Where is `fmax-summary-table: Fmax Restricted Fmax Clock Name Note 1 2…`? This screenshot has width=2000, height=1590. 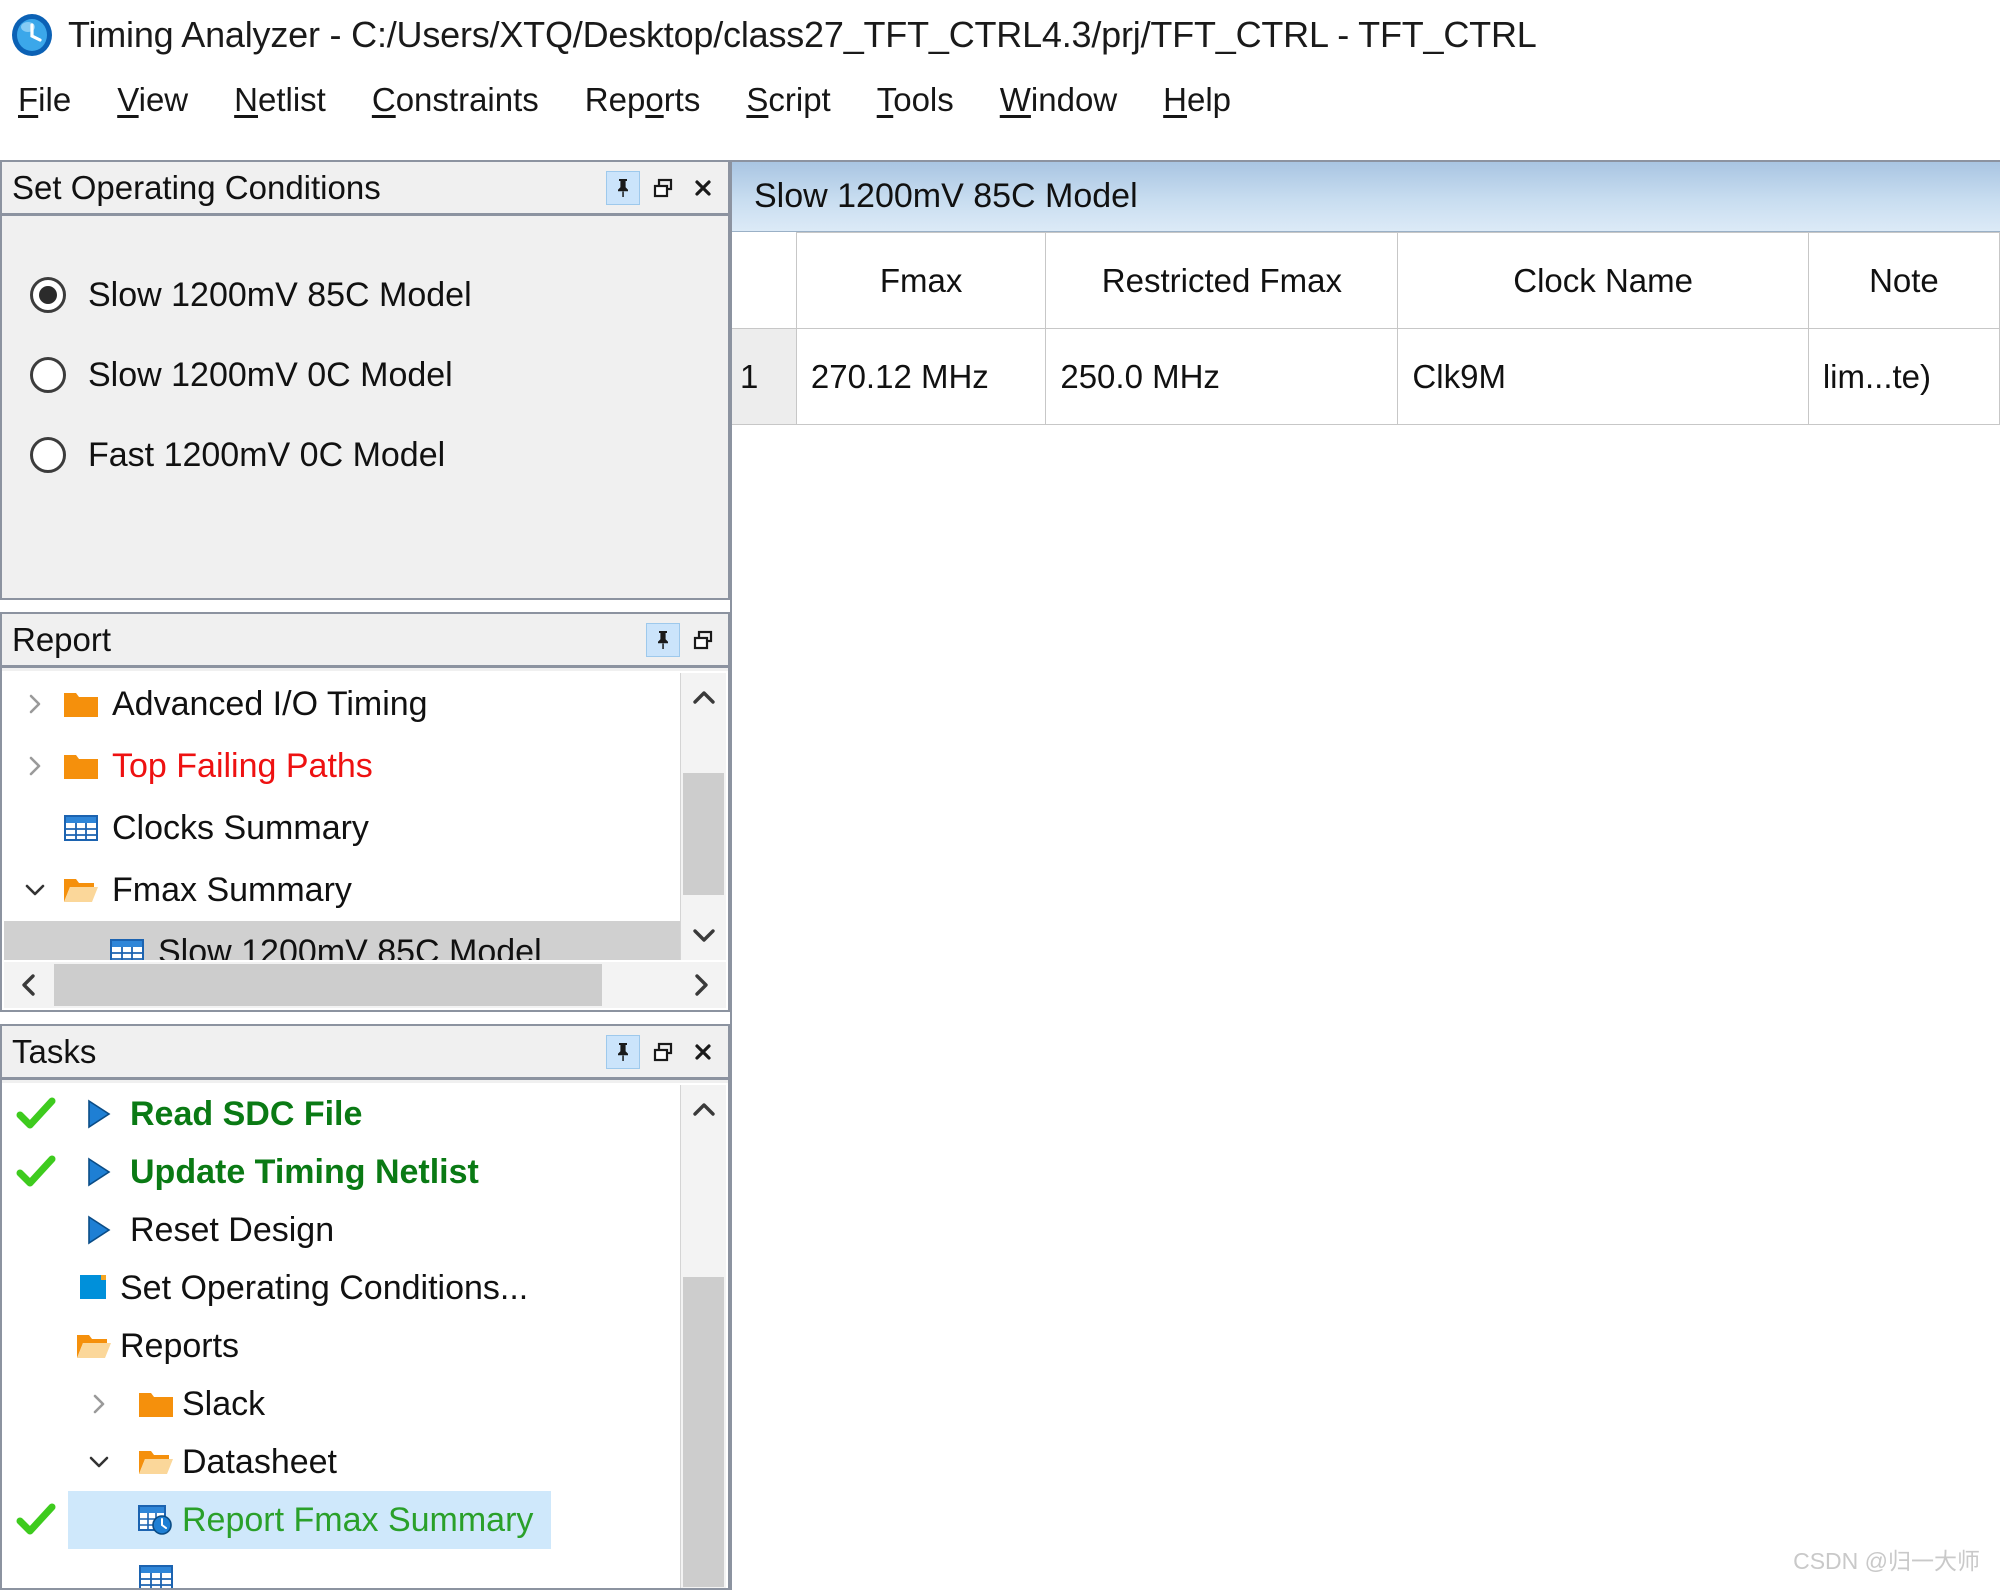
fmax-summary-table: Fmax Restricted Fmax Clock Name Note 1 2… is located at coordinates (1366, 328).